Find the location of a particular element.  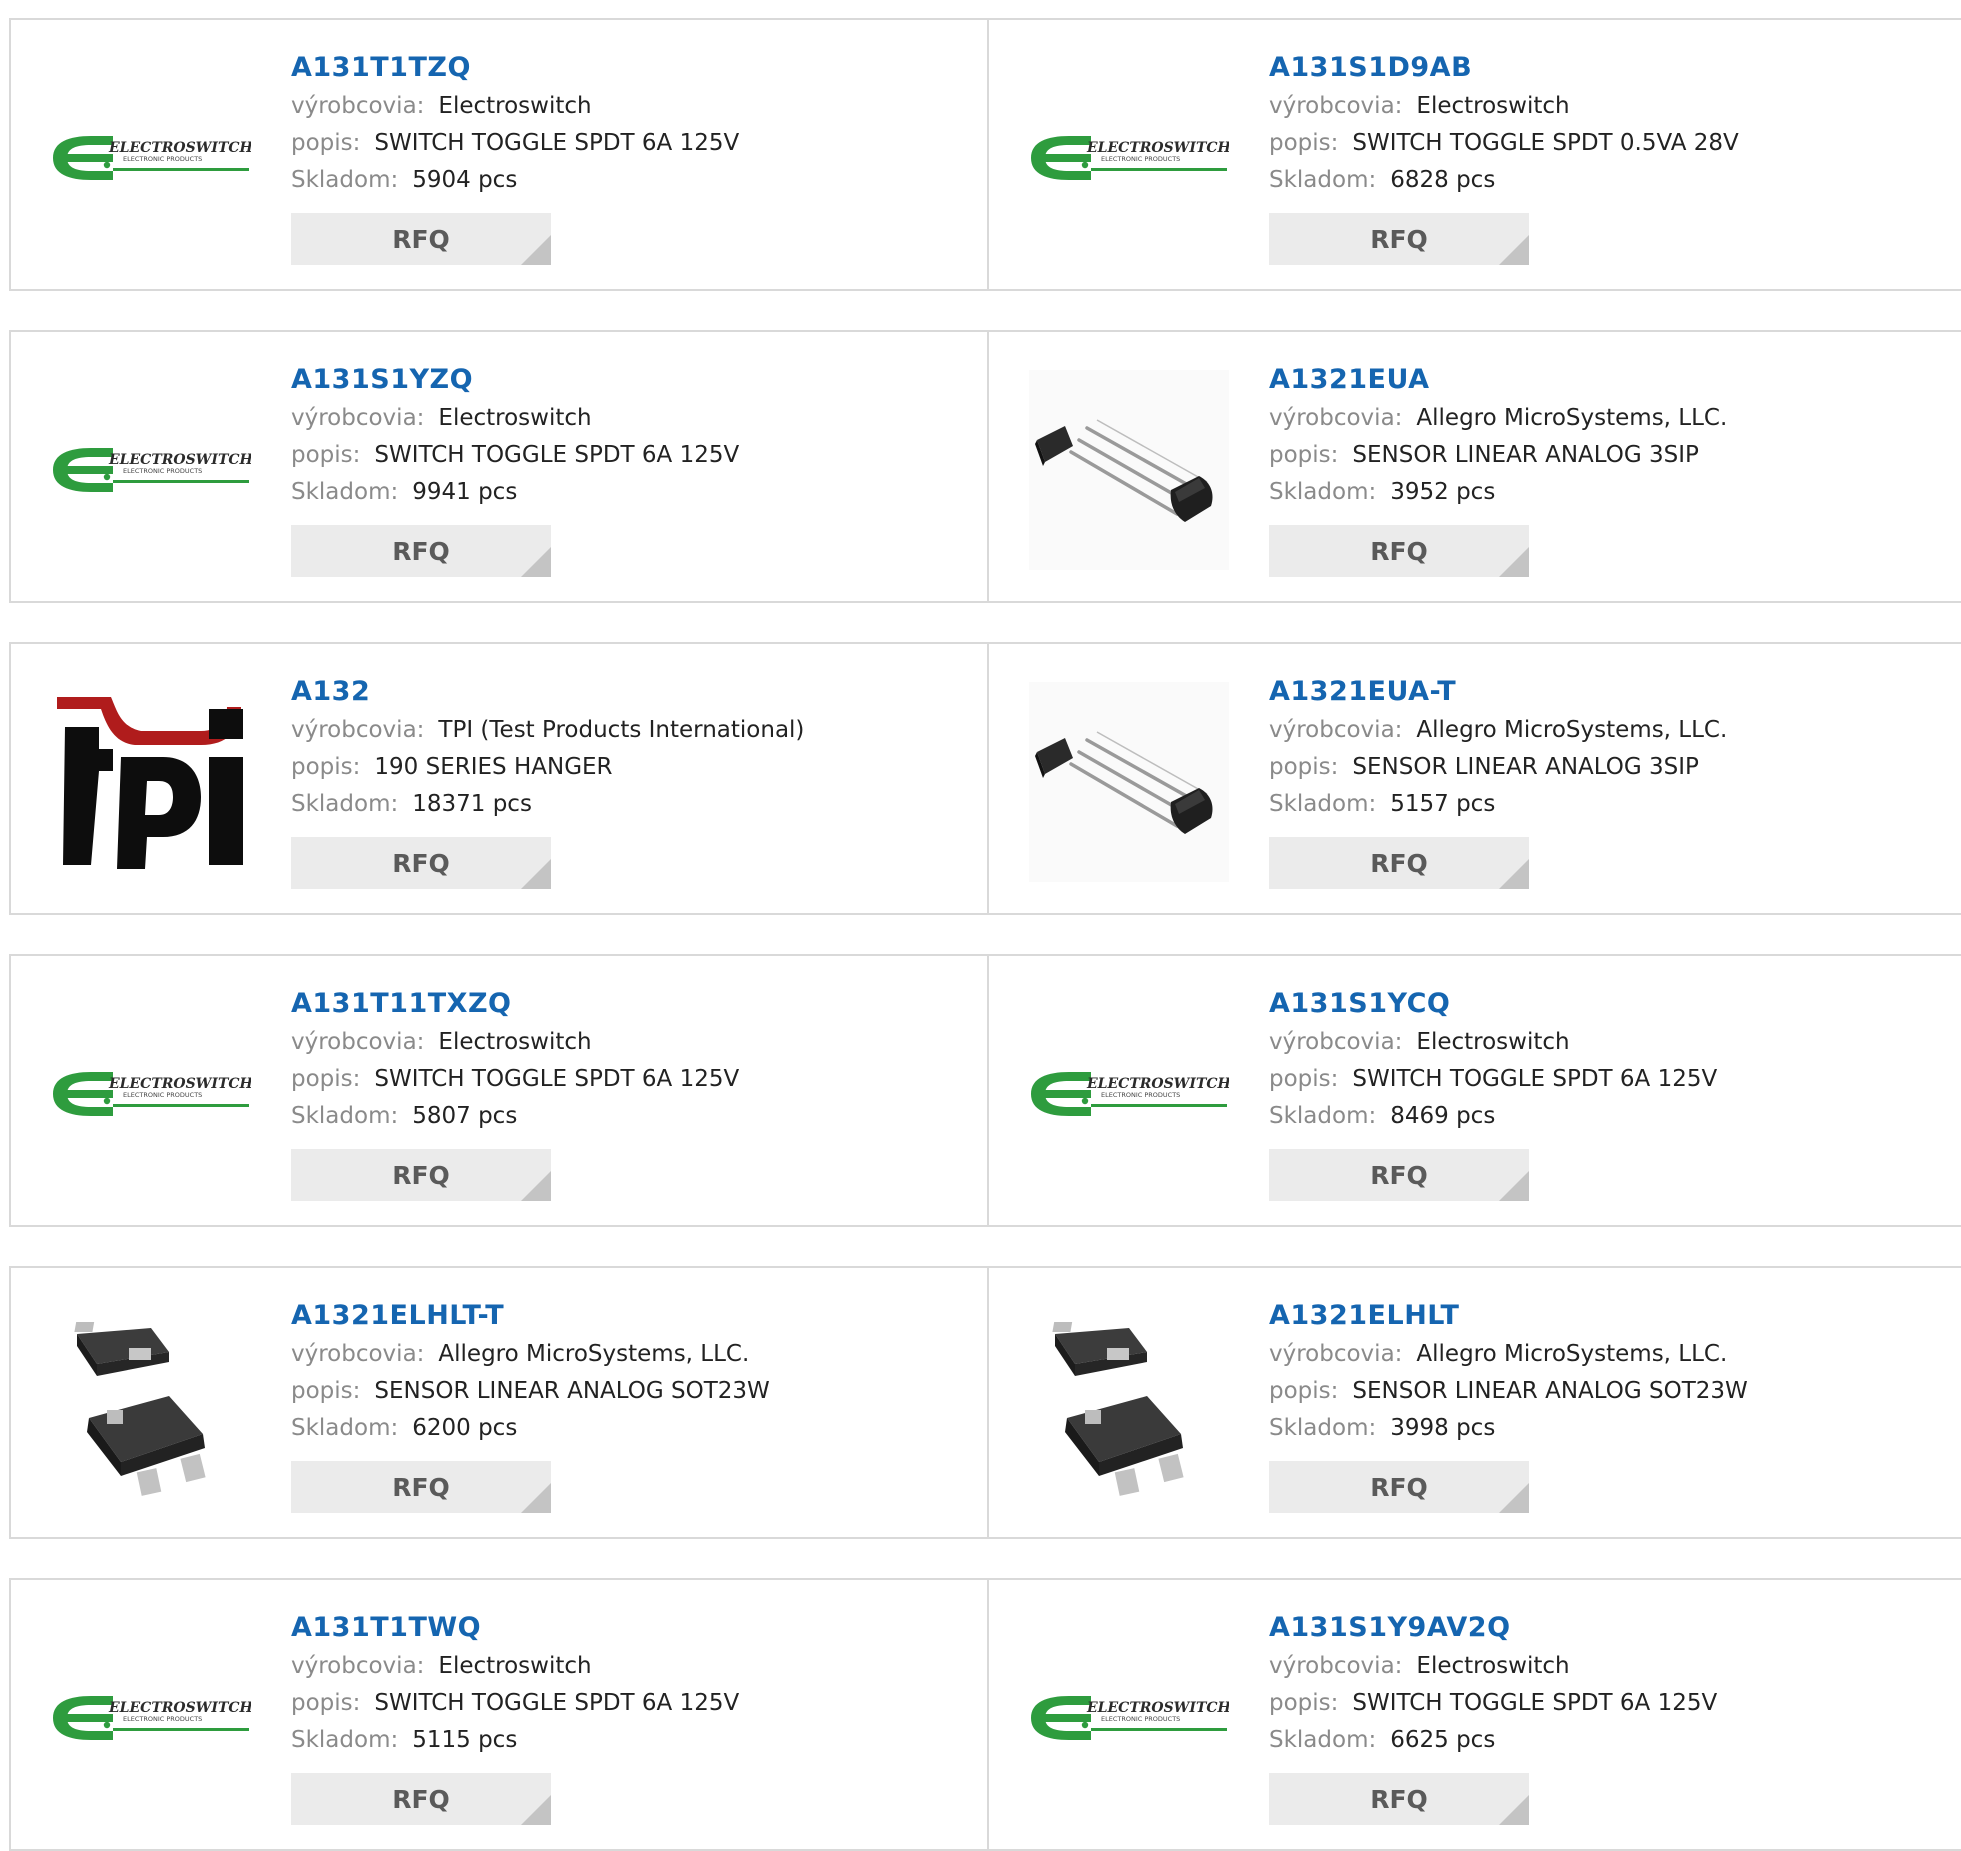

tpi-logo is located at coordinates (151, 782).